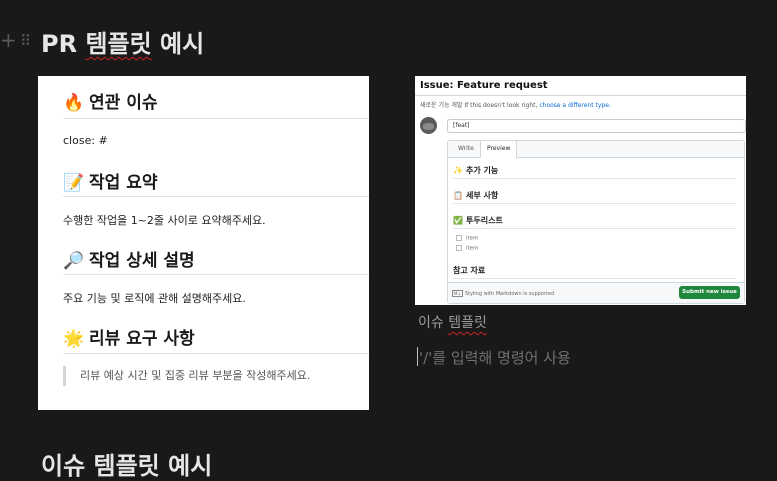 The height and width of the screenshot is (481, 777). What do you see at coordinates (458, 170) in the screenshot?
I see `sparkles-icon: ✨` at bounding box center [458, 170].